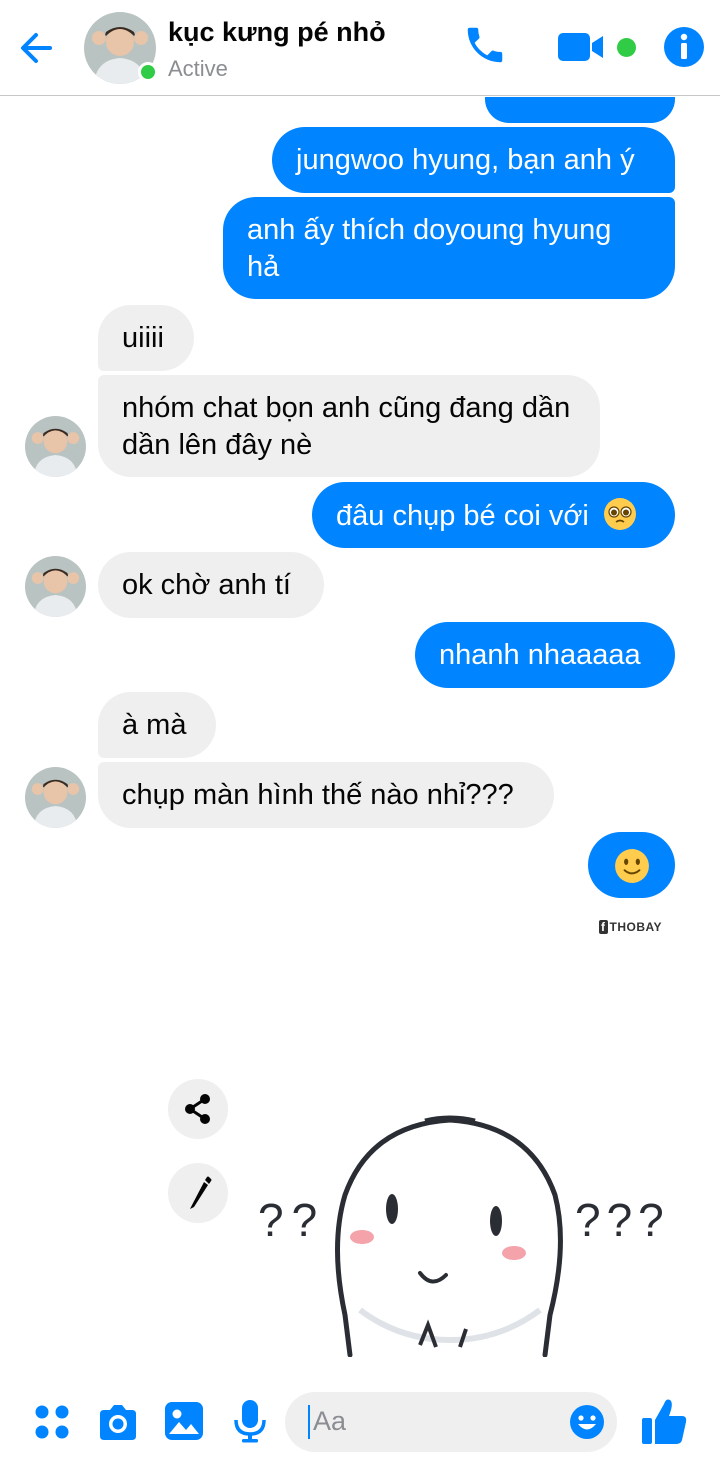  I want to click on message-bubble-incoming: chụp màn hình thế nào nhỉ???, so click(326, 795).